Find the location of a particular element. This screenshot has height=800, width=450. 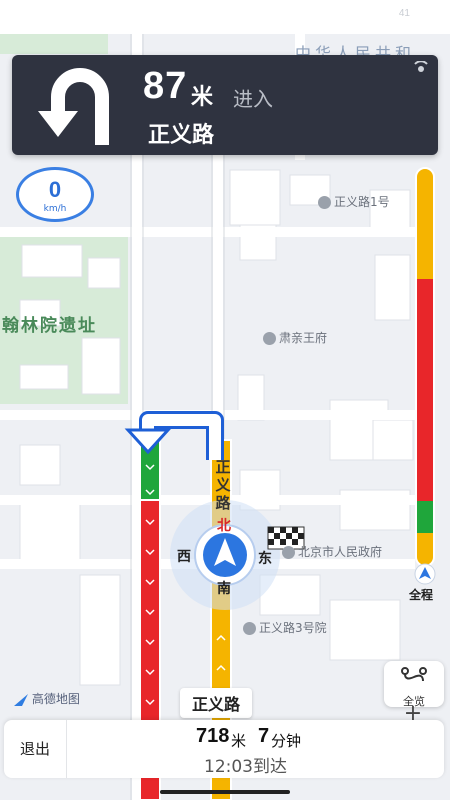

route-progress-bar is located at coordinates (425, 367).